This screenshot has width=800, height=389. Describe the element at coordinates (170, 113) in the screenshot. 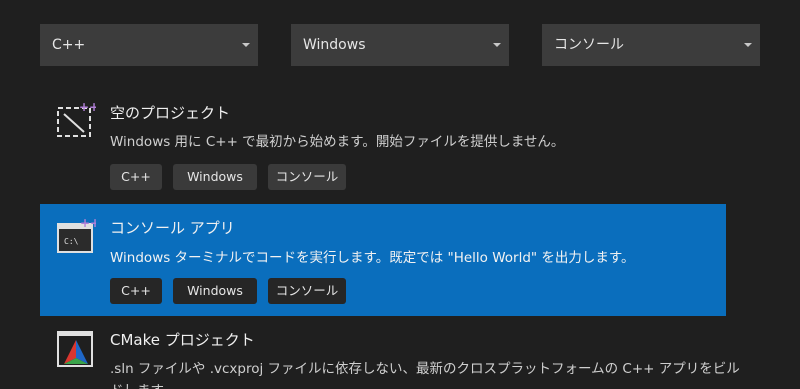

I see `template-title: 空のプロジェクト` at that location.